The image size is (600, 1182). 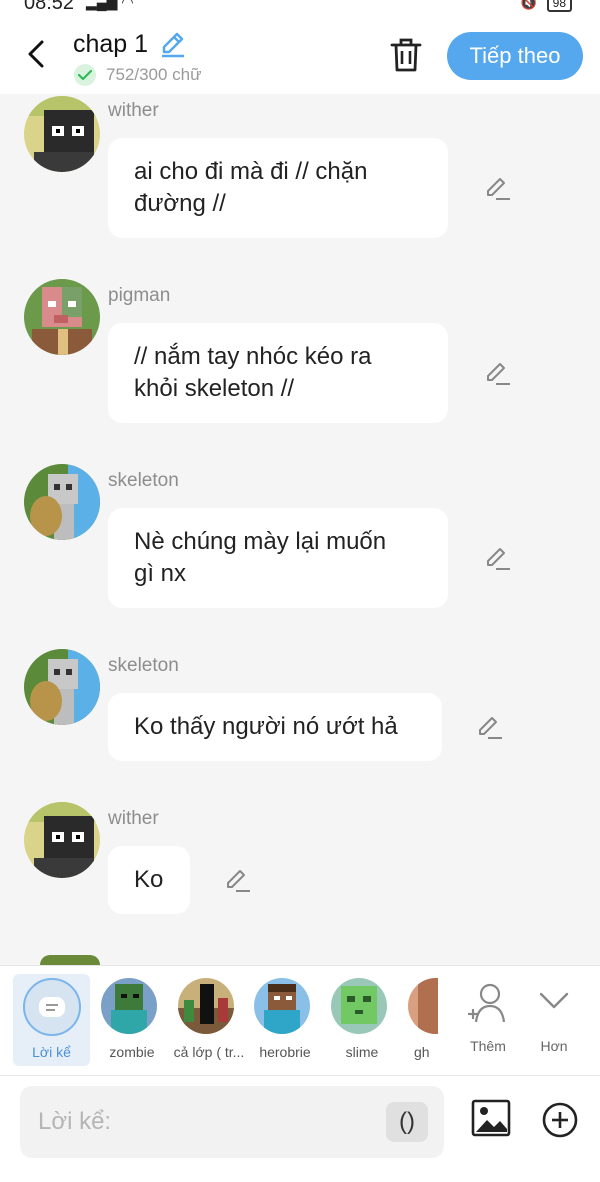 I want to click on more-characters-label: Hơn, so click(x=554, y=1046).